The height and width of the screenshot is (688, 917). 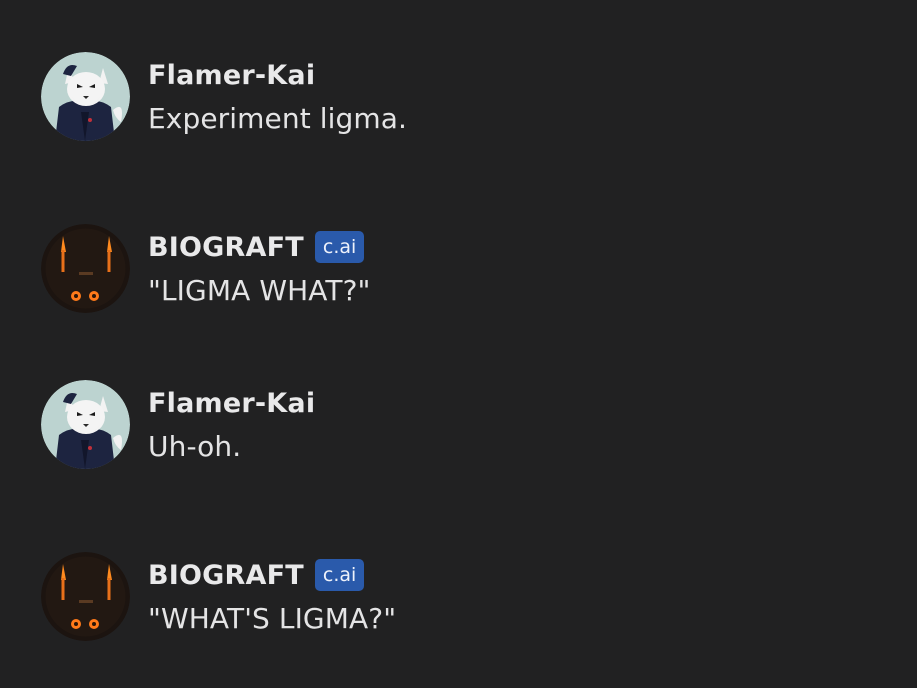 What do you see at coordinates (278, 118) in the screenshot?
I see `message-text: Experiment ligma.` at bounding box center [278, 118].